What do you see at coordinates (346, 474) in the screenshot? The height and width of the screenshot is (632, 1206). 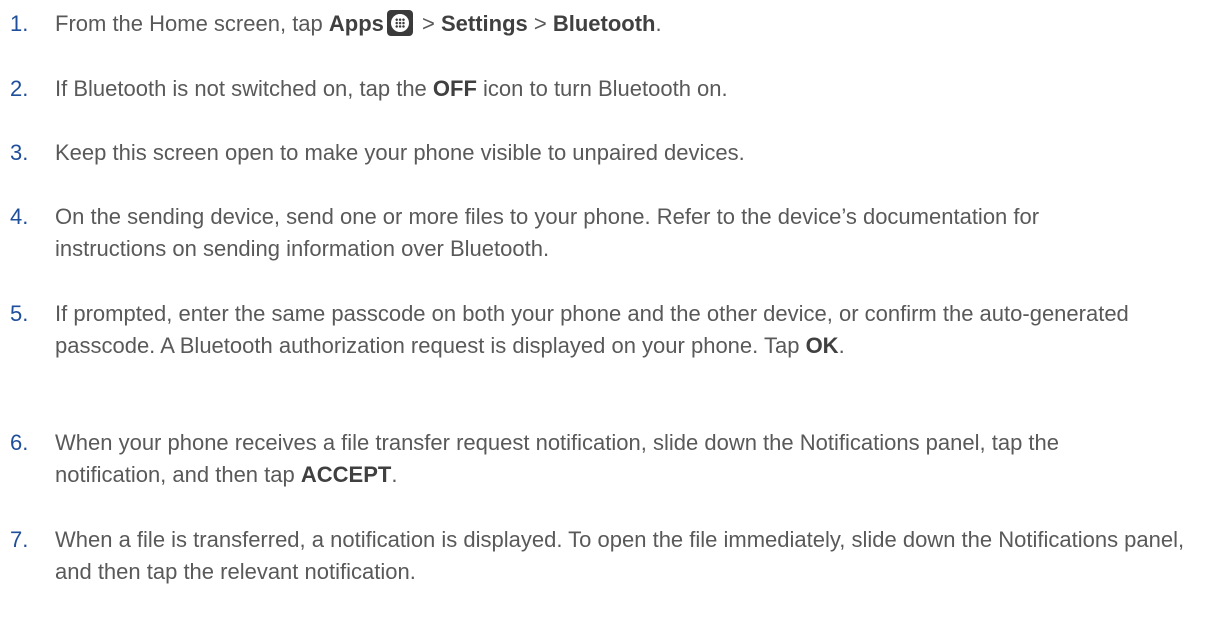 I see `accept-label: ACCEPT` at bounding box center [346, 474].